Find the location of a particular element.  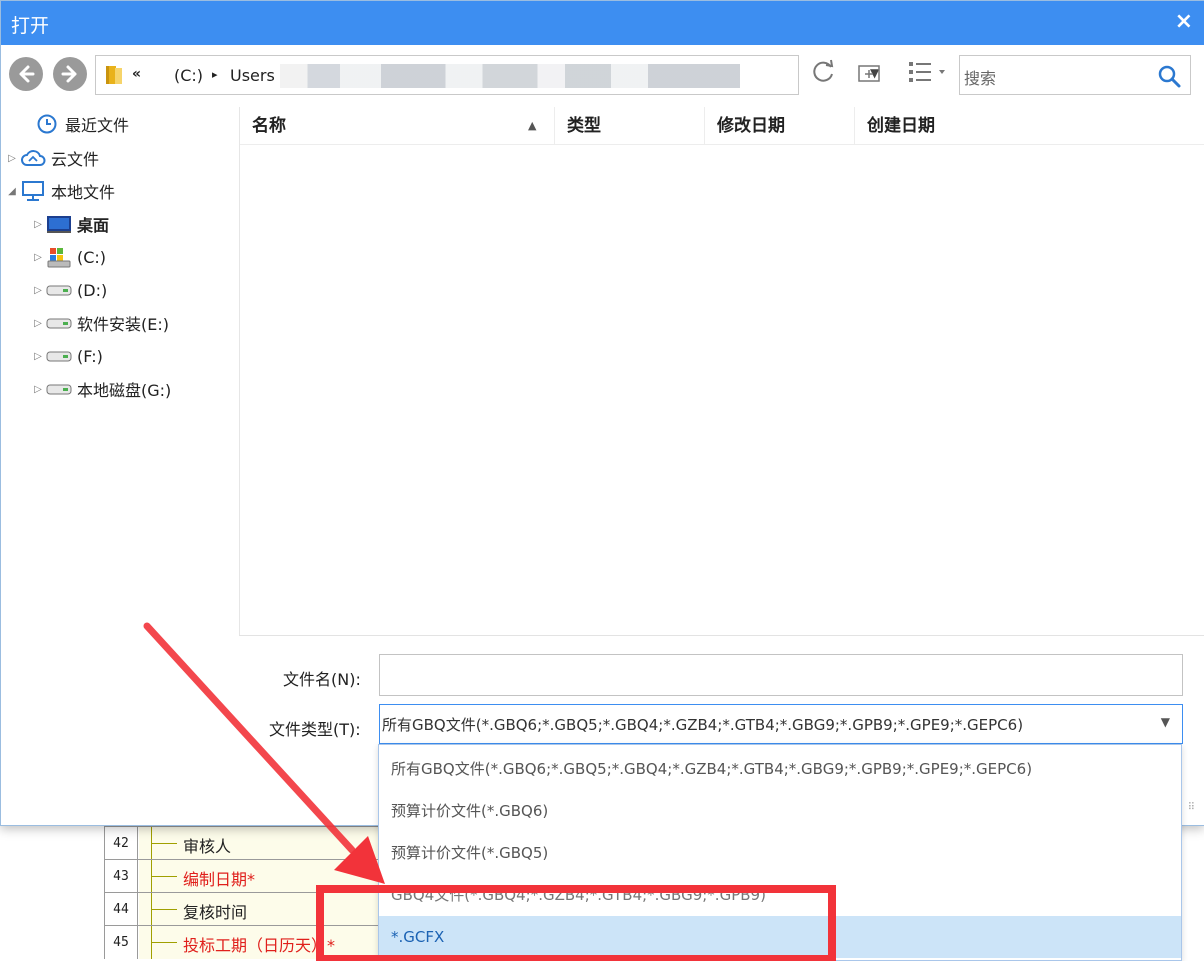

sheet-row: 45 投标工期（日历天）* is located at coordinates (244, 942).